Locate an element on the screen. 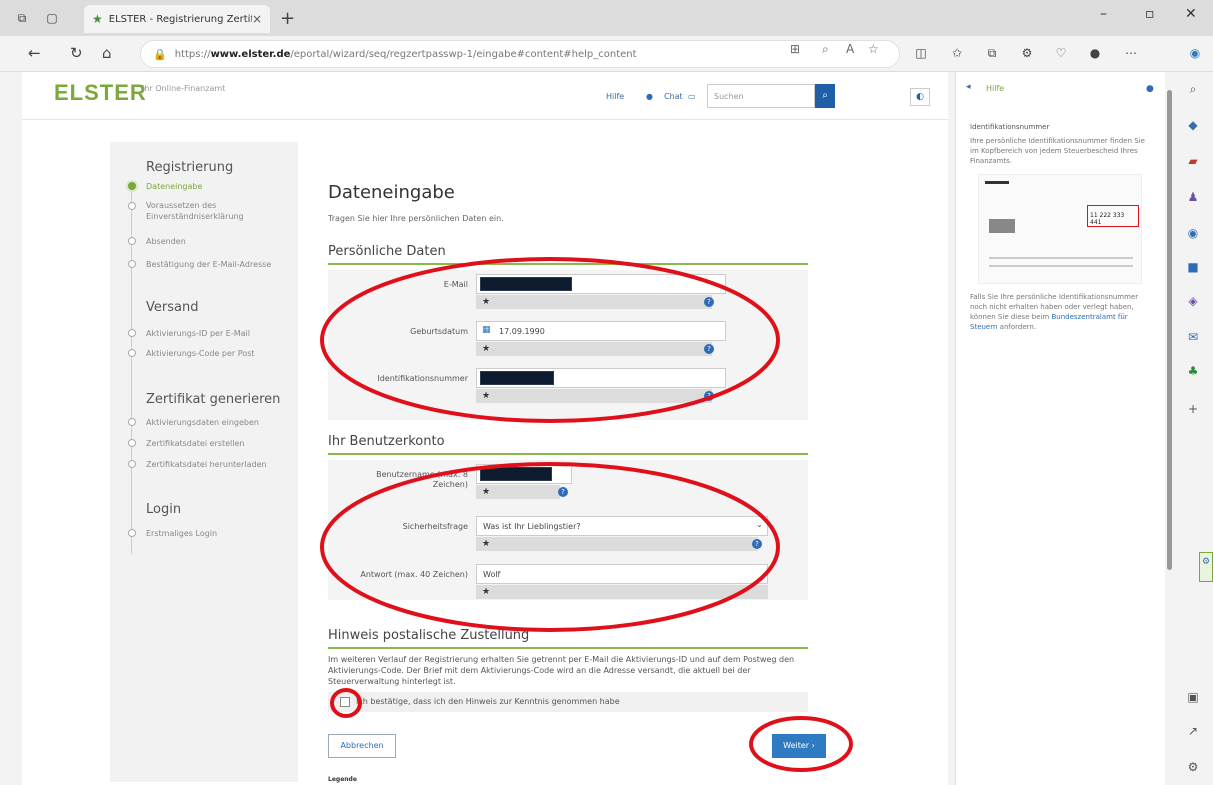 The height and width of the screenshot is (785, 1213). briefcase-icon: ▰ is located at coordinates (1193, 161).